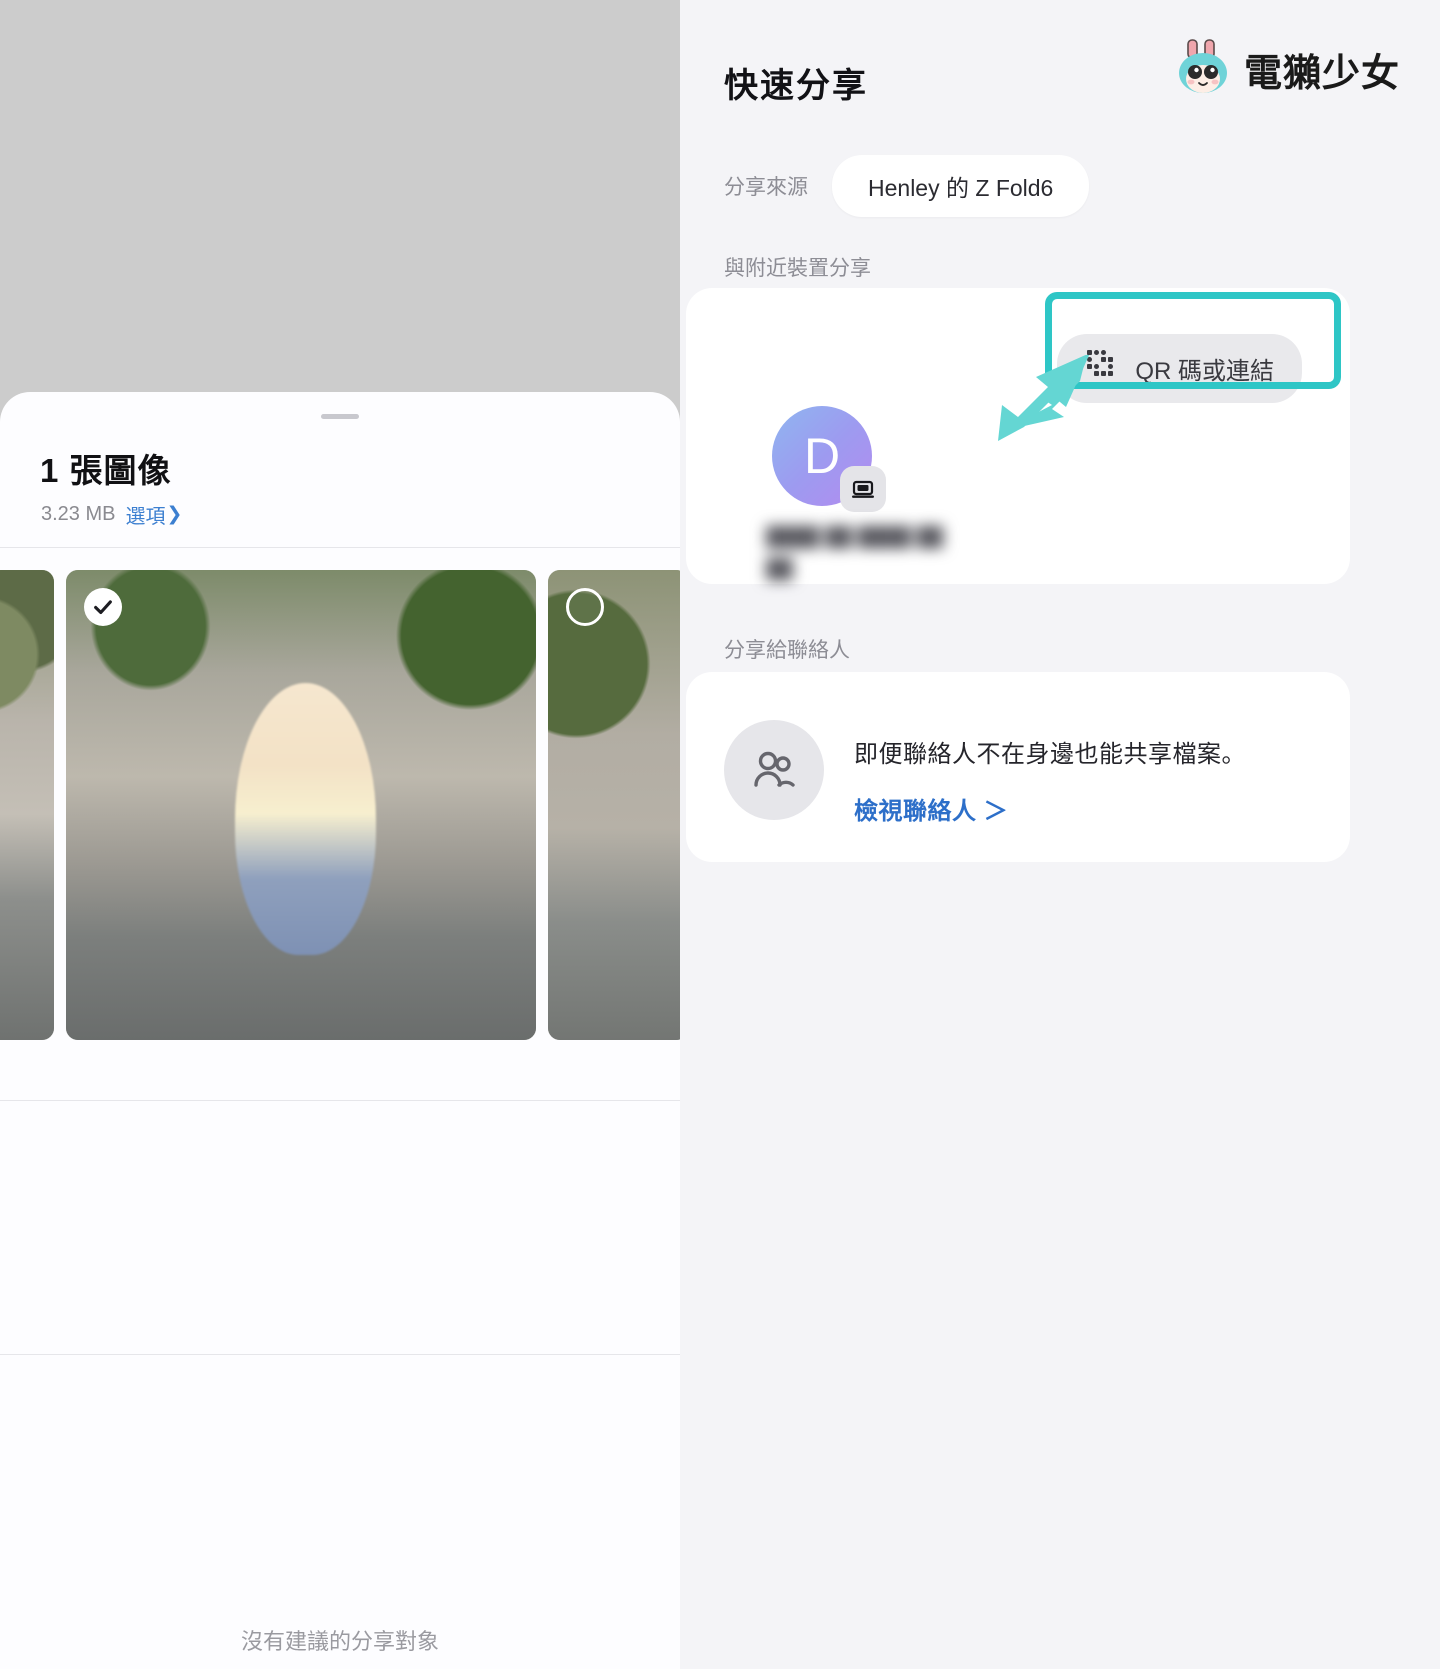 The height and width of the screenshot is (1669, 1440). What do you see at coordinates (766, 187) in the screenshot?
I see `share-source-label: 分享來源` at bounding box center [766, 187].